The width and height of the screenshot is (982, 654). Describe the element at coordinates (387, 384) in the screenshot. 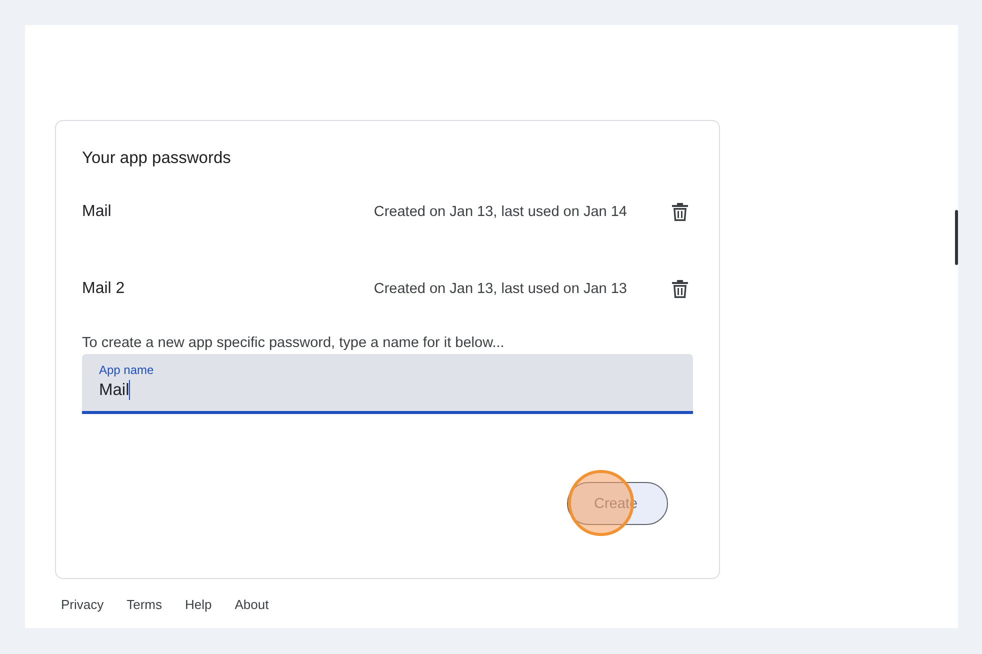

I see `app-name-field: App name Mail` at that location.